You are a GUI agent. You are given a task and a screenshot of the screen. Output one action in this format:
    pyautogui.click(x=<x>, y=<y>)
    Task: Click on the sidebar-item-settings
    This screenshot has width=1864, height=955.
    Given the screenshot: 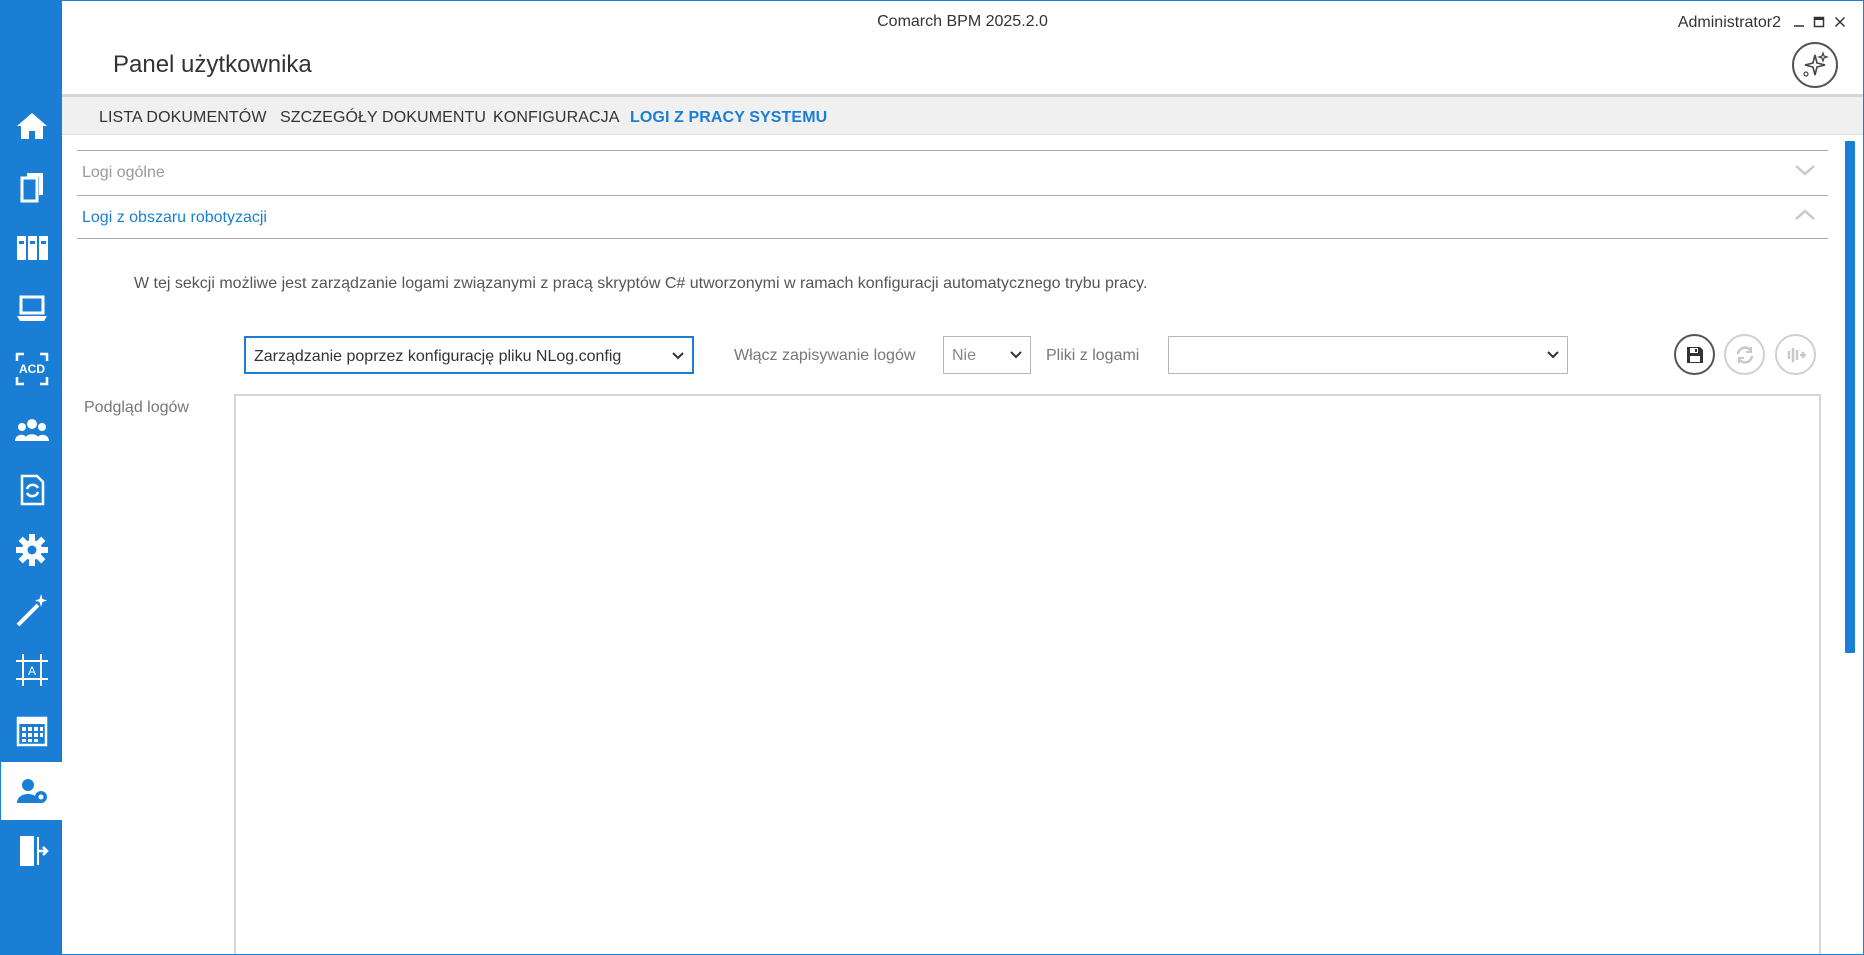 What is the action you would take?
    pyautogui.click(x=31, y=550)
    